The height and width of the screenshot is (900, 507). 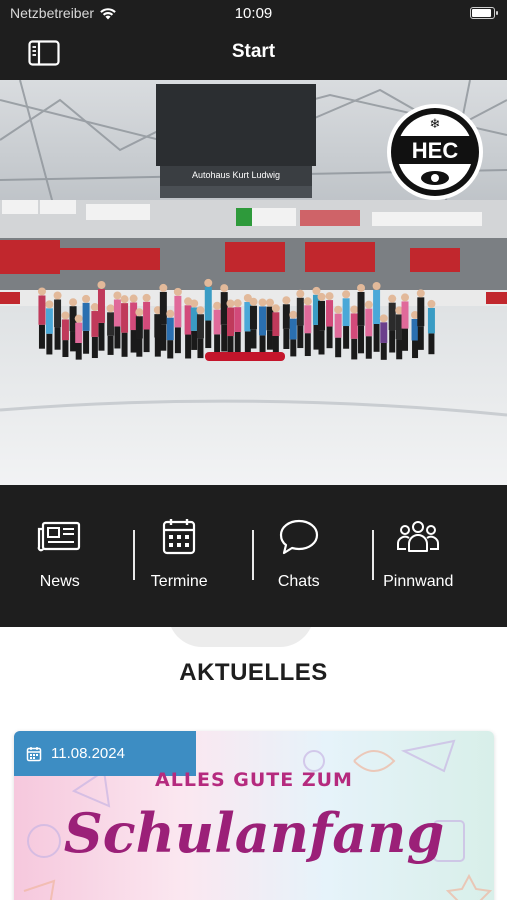 I want to click on quick-nav-news: News, so click(x=60, y=556).